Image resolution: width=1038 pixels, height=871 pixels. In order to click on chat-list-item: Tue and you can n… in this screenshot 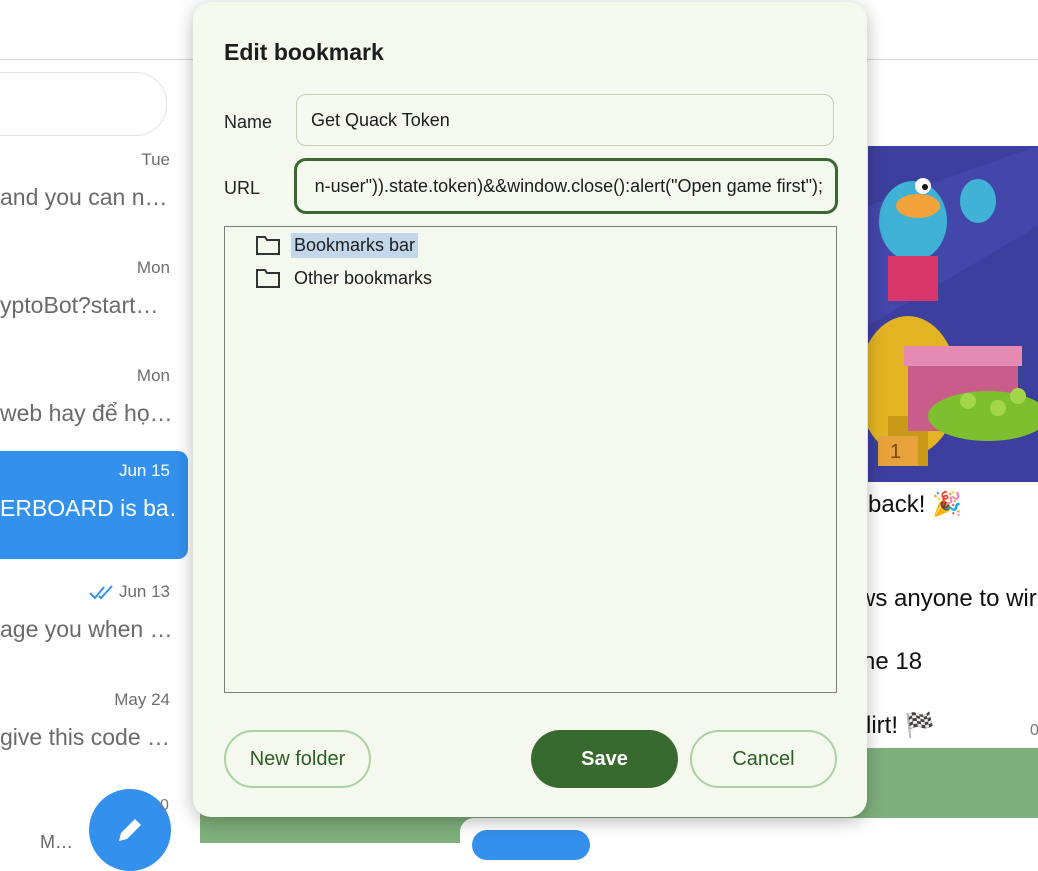, I will do `click(94, 194)`.